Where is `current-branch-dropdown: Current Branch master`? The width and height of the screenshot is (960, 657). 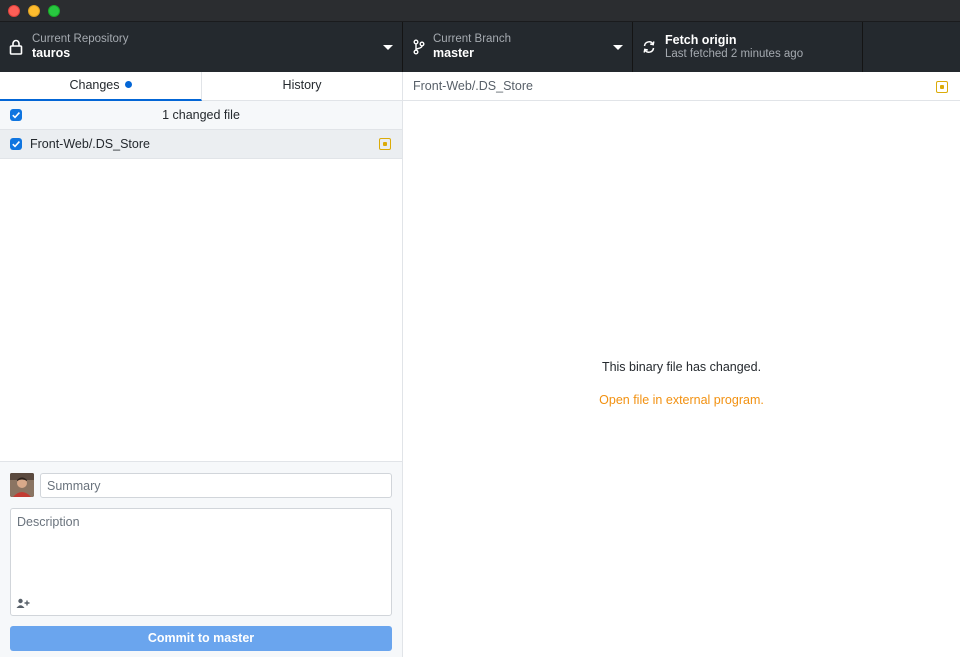 current-branch-dropdown: Current Branch master is located at coordinates (518, 47).